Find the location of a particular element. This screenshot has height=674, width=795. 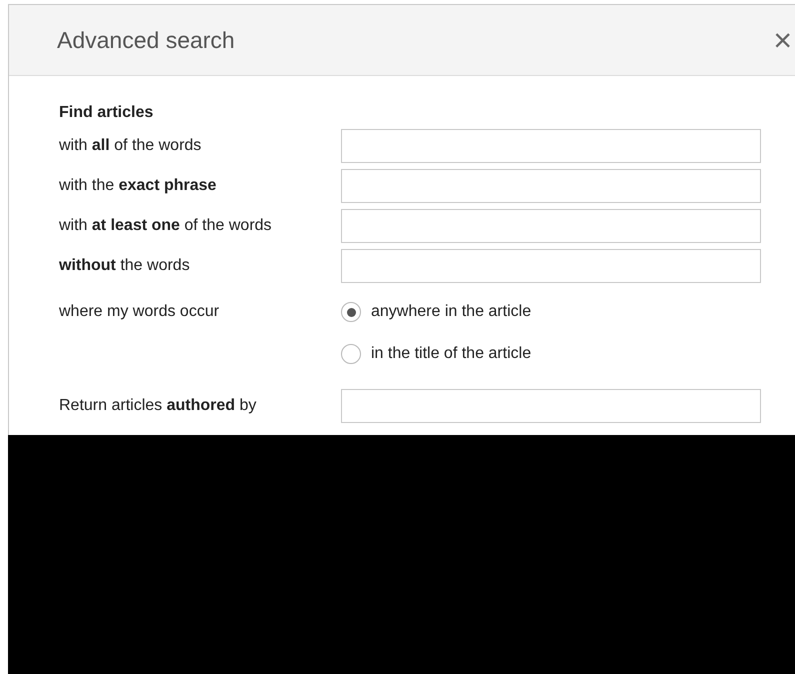

section-heading: Find articles is located at coordinates (106, 113).